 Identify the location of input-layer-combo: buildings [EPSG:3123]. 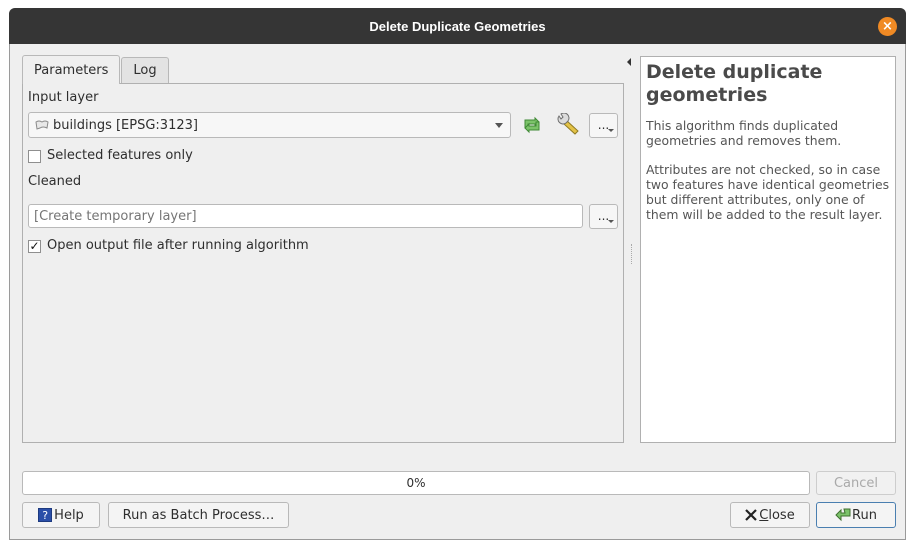
(269, 125).